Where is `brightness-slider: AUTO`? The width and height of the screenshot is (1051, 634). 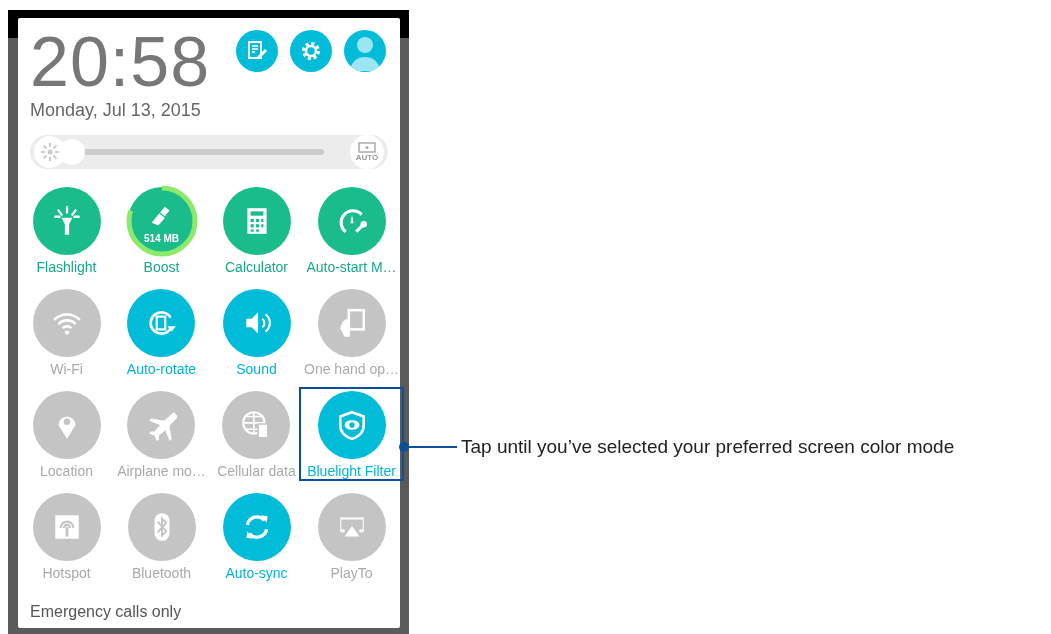
brightness-slider: AUTO is located at coordinates (209, 152).